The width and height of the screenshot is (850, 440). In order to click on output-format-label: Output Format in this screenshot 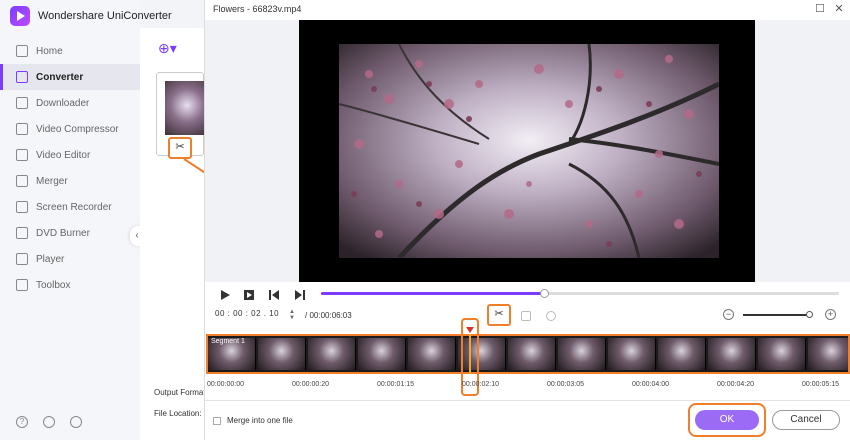, I will do `click(180, 392)`.